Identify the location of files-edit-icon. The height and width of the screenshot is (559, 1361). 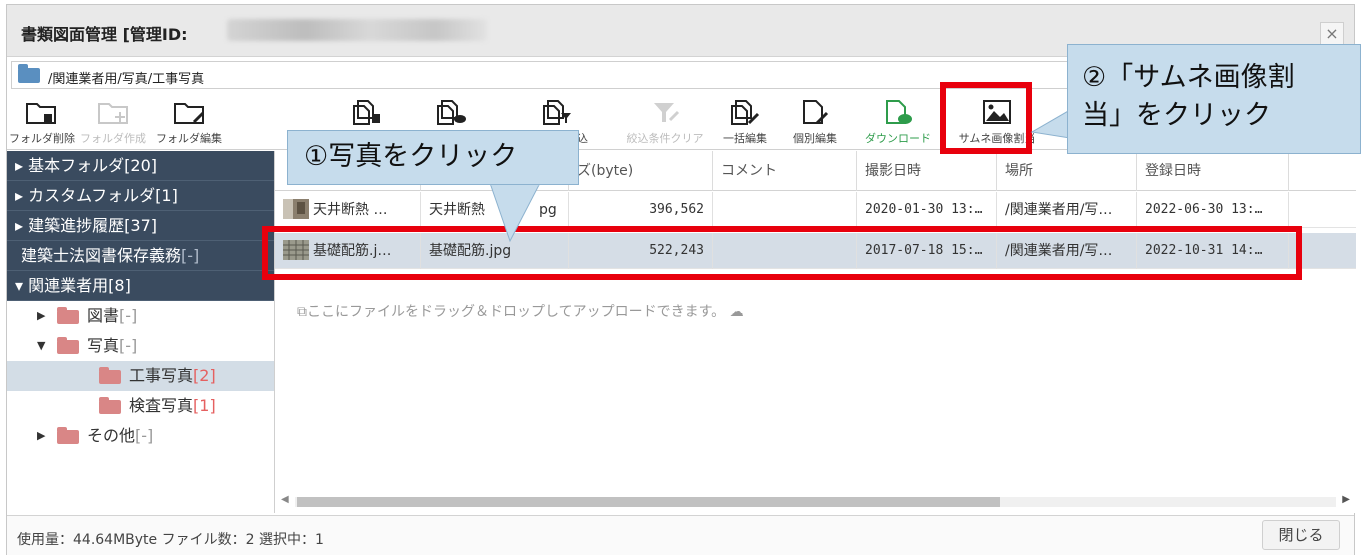
(745, 112).